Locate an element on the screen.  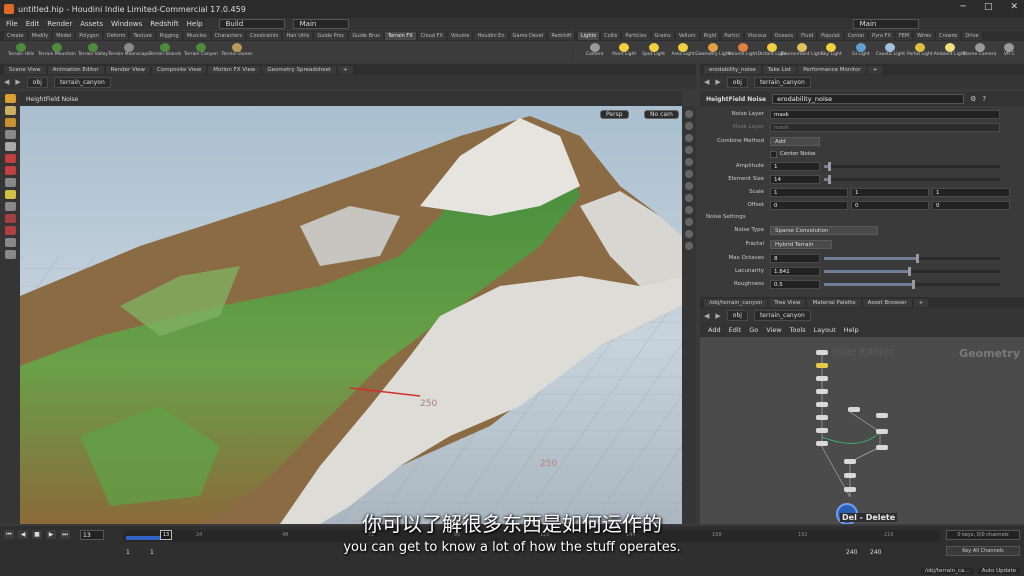
element-size-slider is located at coordinates (912, 179).